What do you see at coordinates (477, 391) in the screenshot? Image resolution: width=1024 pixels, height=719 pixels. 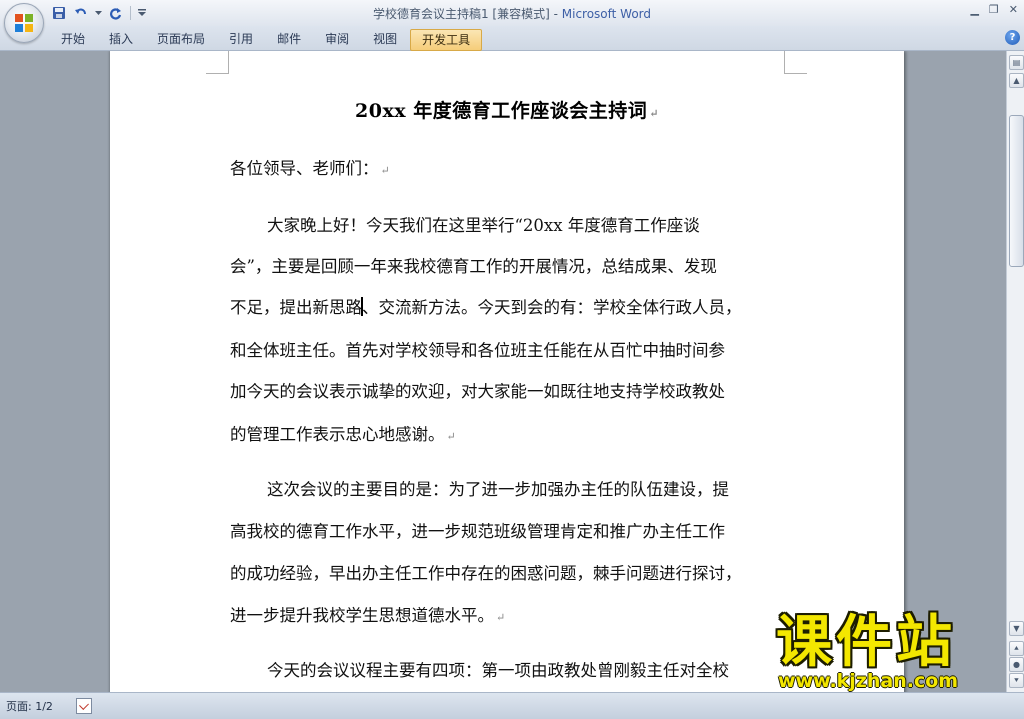 I see `text-line: 加今天的会议表示诚挚的欢迎，对大家能一如既往地支持学校政教处` at bounding box center [477, 391].